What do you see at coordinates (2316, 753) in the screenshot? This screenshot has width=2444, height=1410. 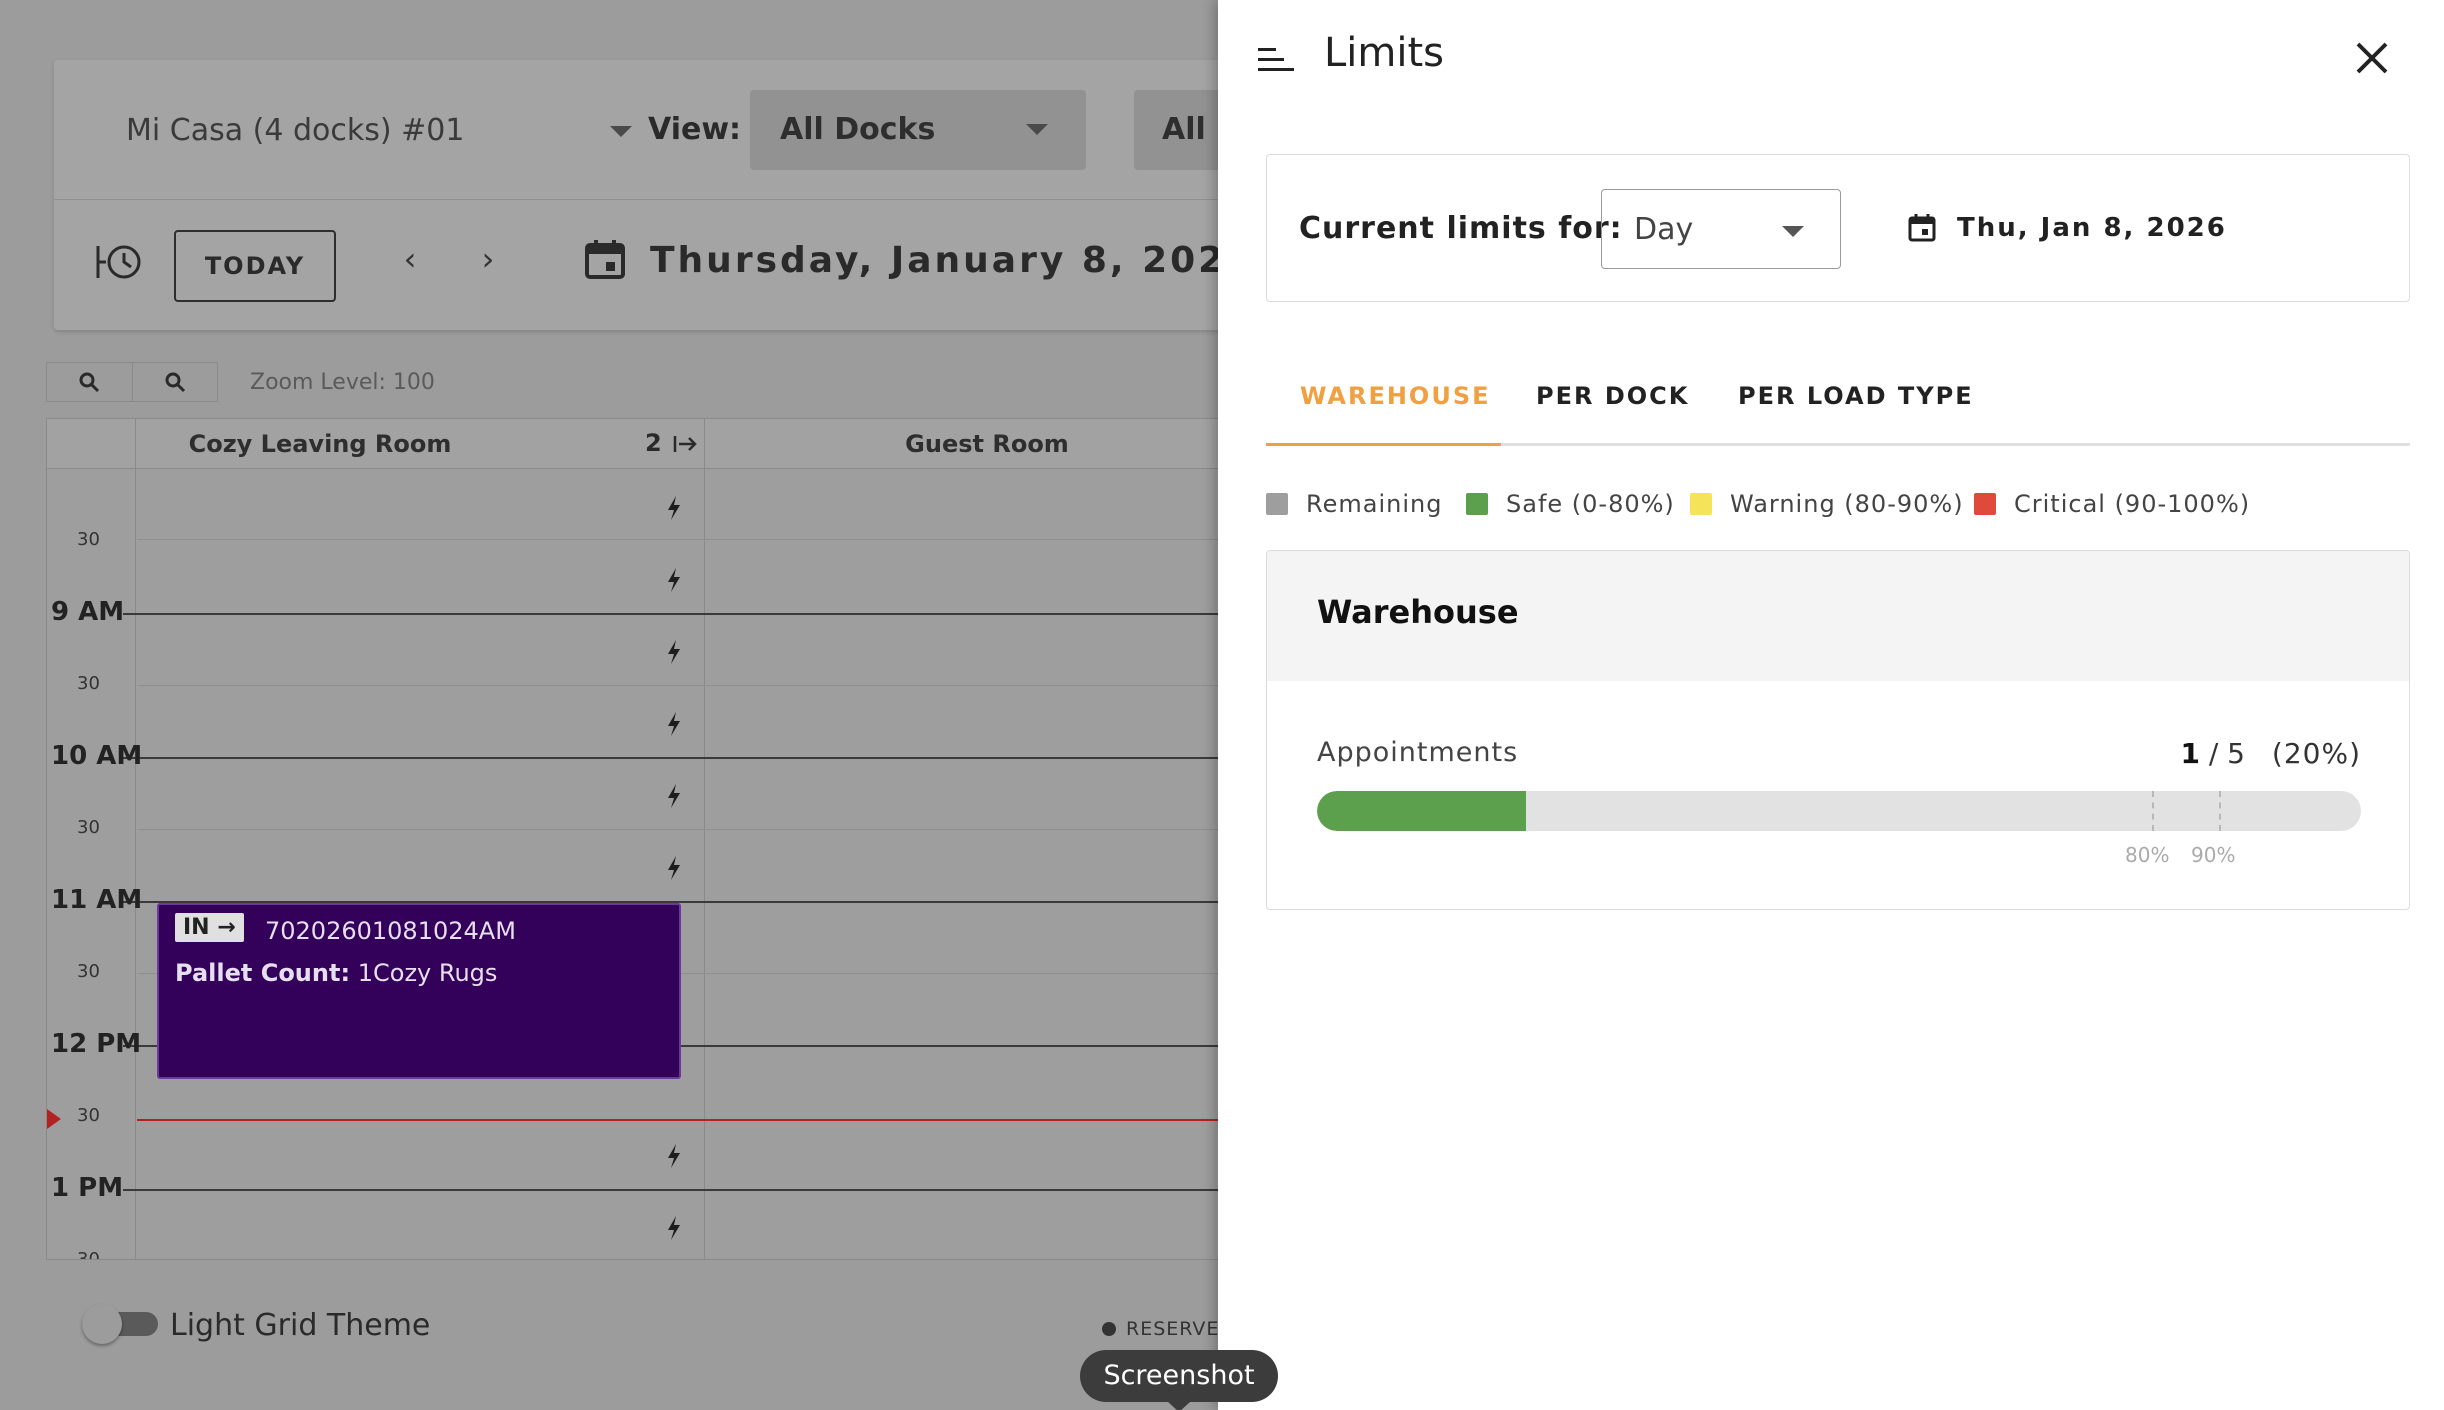 I see `usage-percent: (20%)` at bounding box center [2316, 753].